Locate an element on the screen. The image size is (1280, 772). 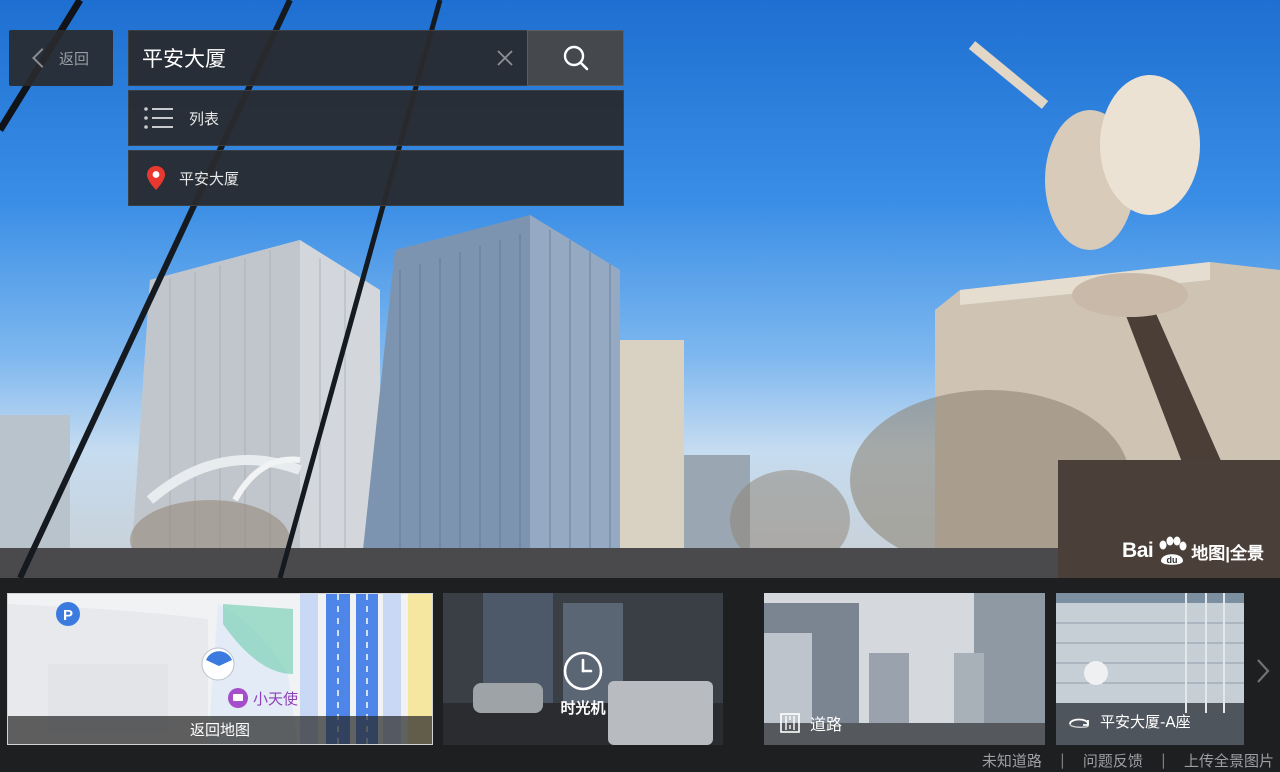
result-place-name: 平安大厦 is located at coordinates (209, 178).